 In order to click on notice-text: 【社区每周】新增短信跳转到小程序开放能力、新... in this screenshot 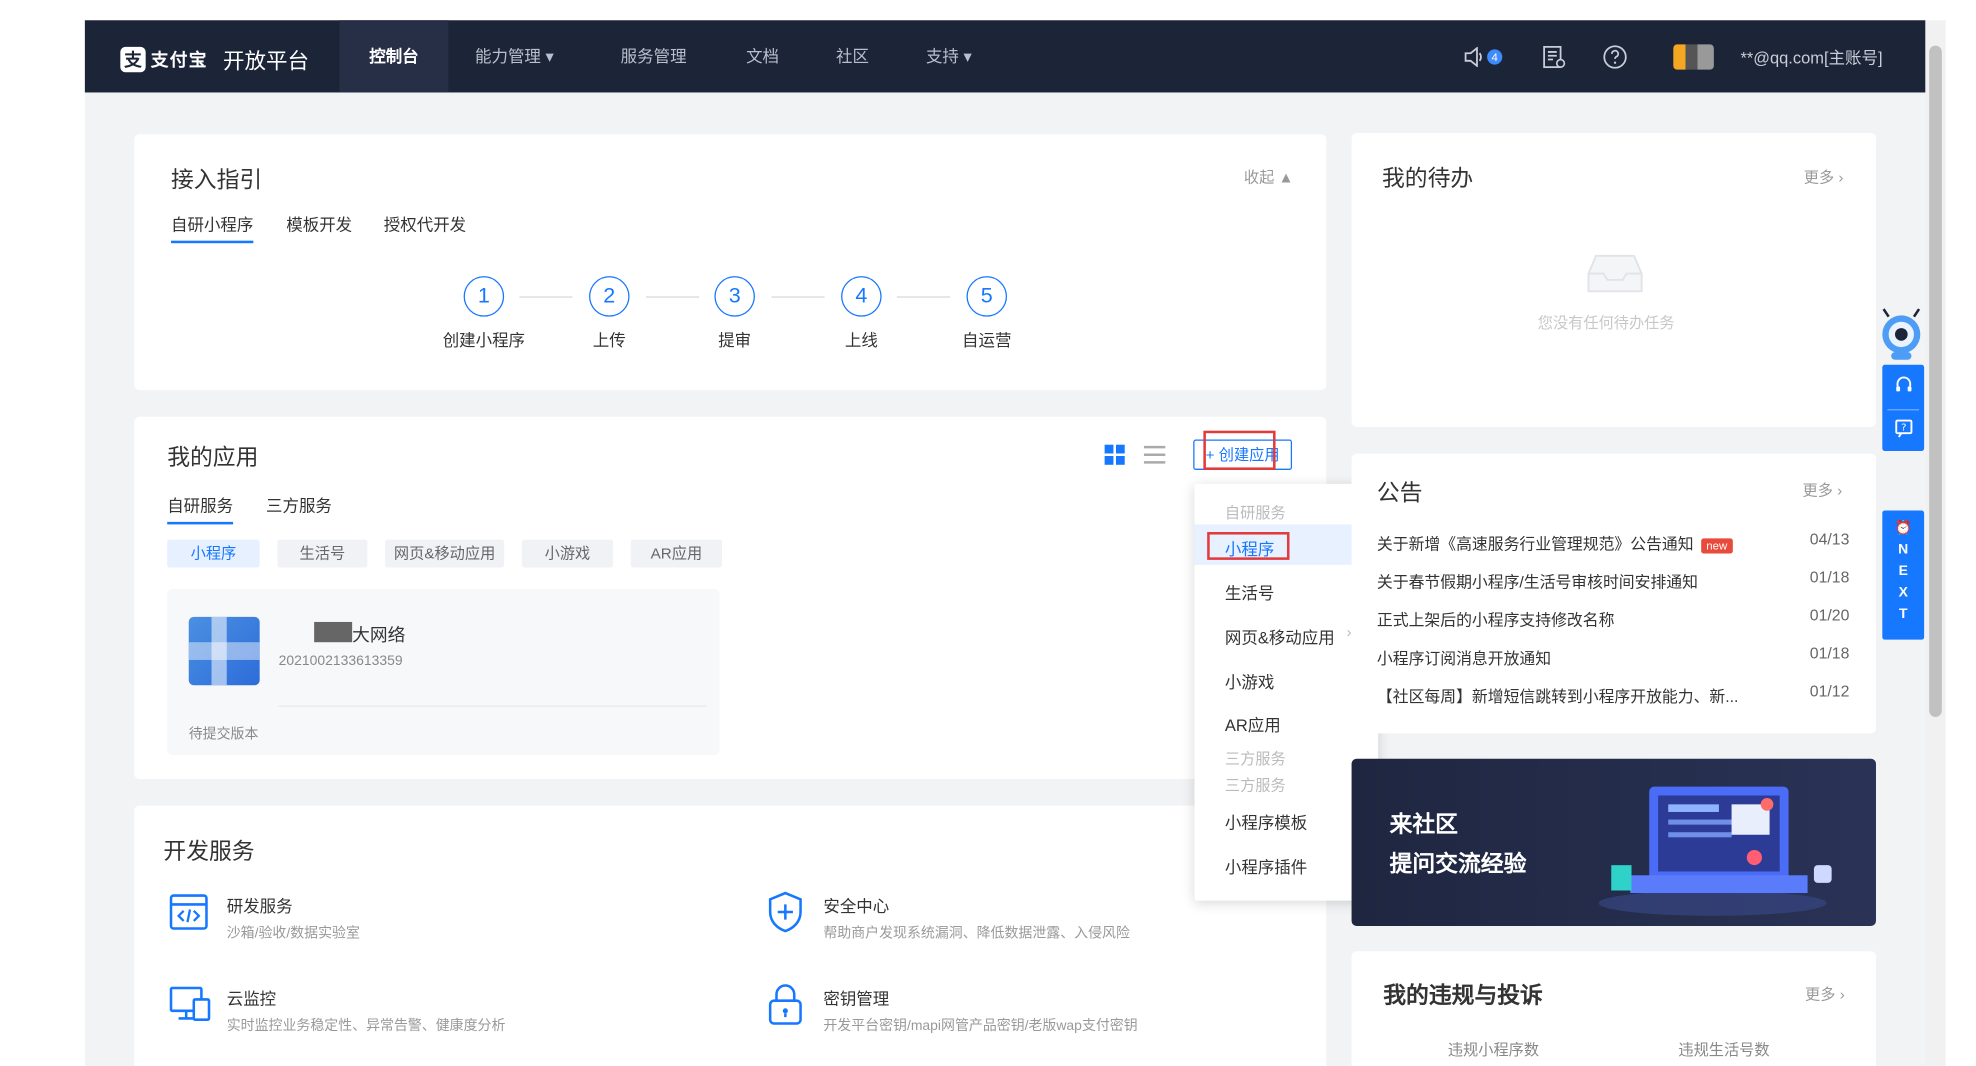, I will do `click(1557, 696)`.